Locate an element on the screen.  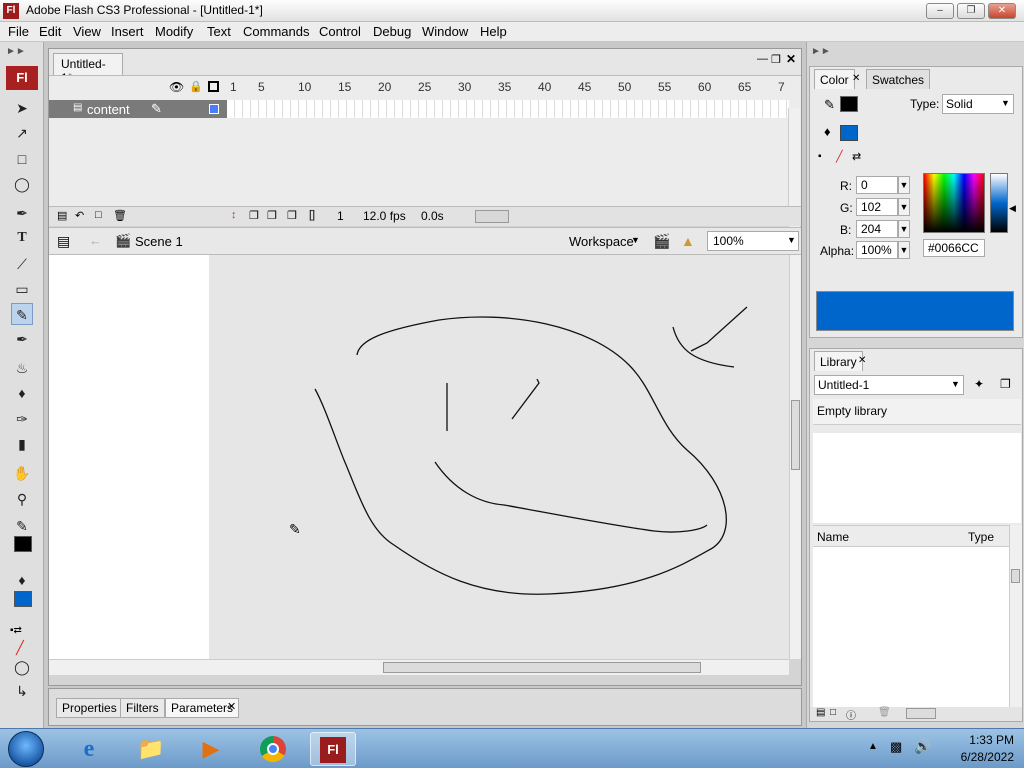
doc-close-icon: ✕ is located at coordinates (791, 59).